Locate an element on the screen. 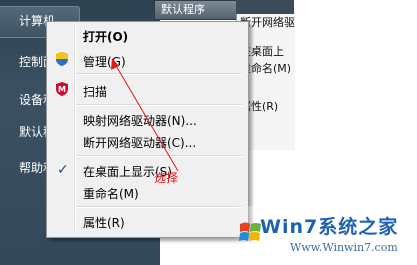 Image resolution: width=417 pixels, height=265 pixels. watermark-url: Www.Winwin7.com is located at coordinates (344, 247).